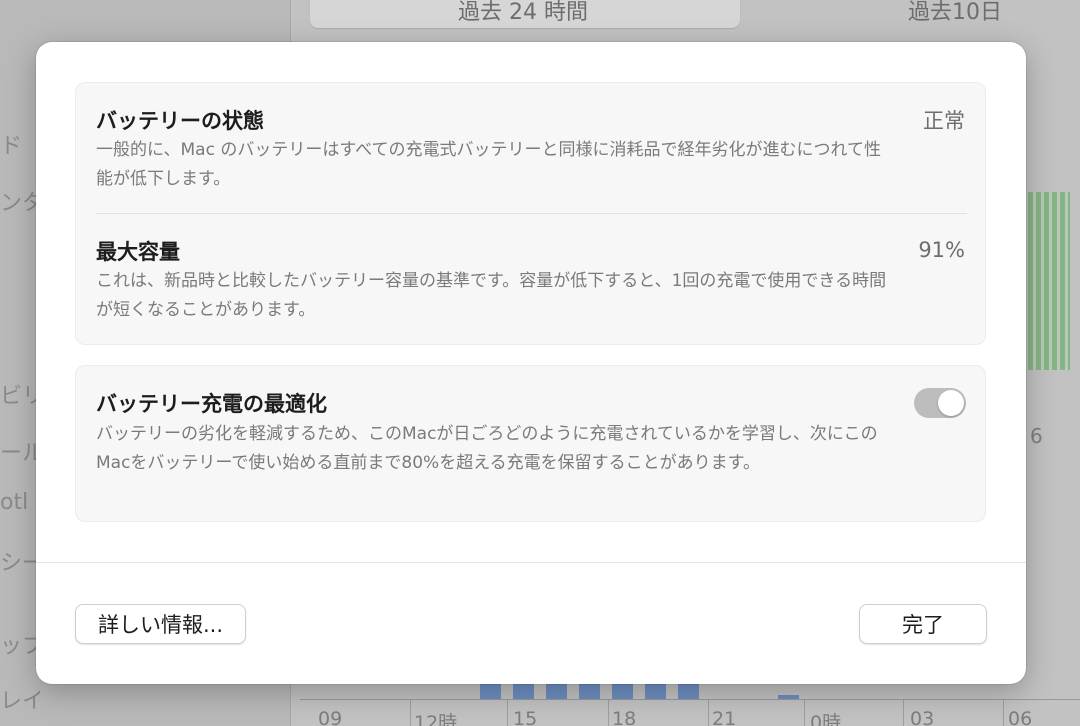 Image resolution: width=1080 pixels, height=726 pixels. I want to click on battery-health-title: バッテリーの状態, so click(180, 121).